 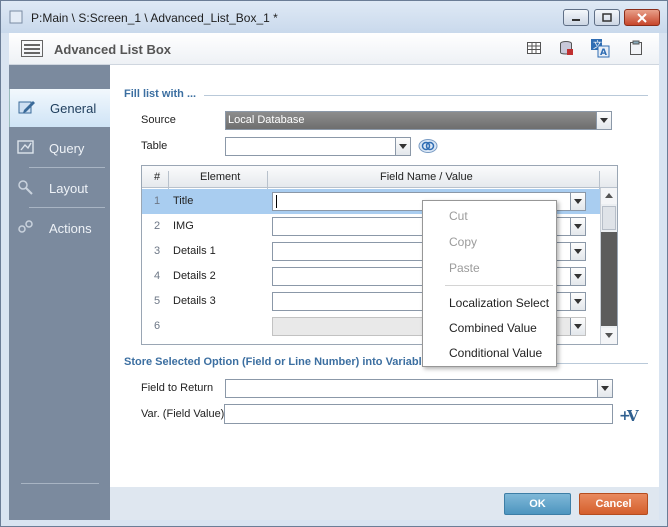 What do you see at coordinates (537, 504) in the screenshot?
I see `ok-button: OK` at bounding box center [537, 504].